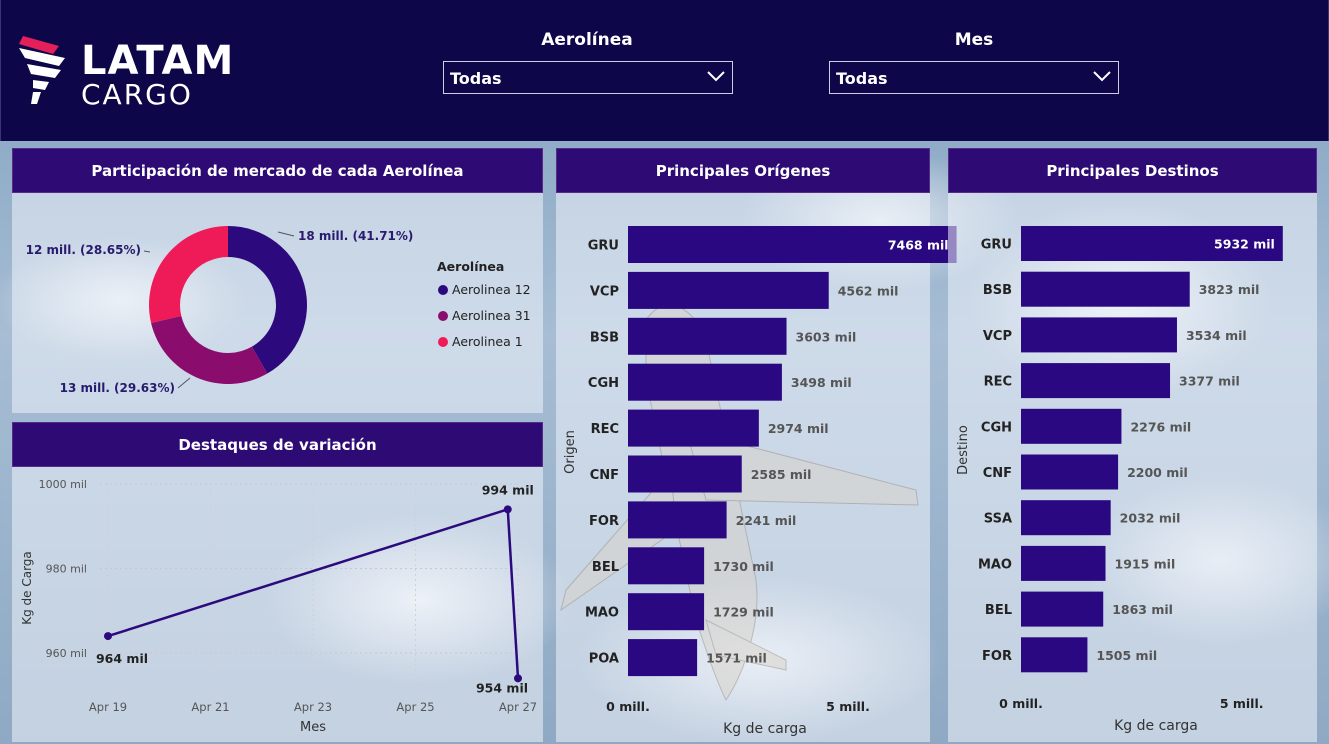 This screenshot has height=744, width=1329. I want to click on market-share-legend-title: Aerolínea, so click(471, 266).